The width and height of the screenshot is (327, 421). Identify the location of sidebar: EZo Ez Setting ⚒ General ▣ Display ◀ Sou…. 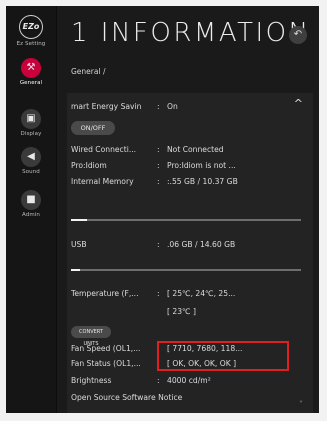
(31, 209).